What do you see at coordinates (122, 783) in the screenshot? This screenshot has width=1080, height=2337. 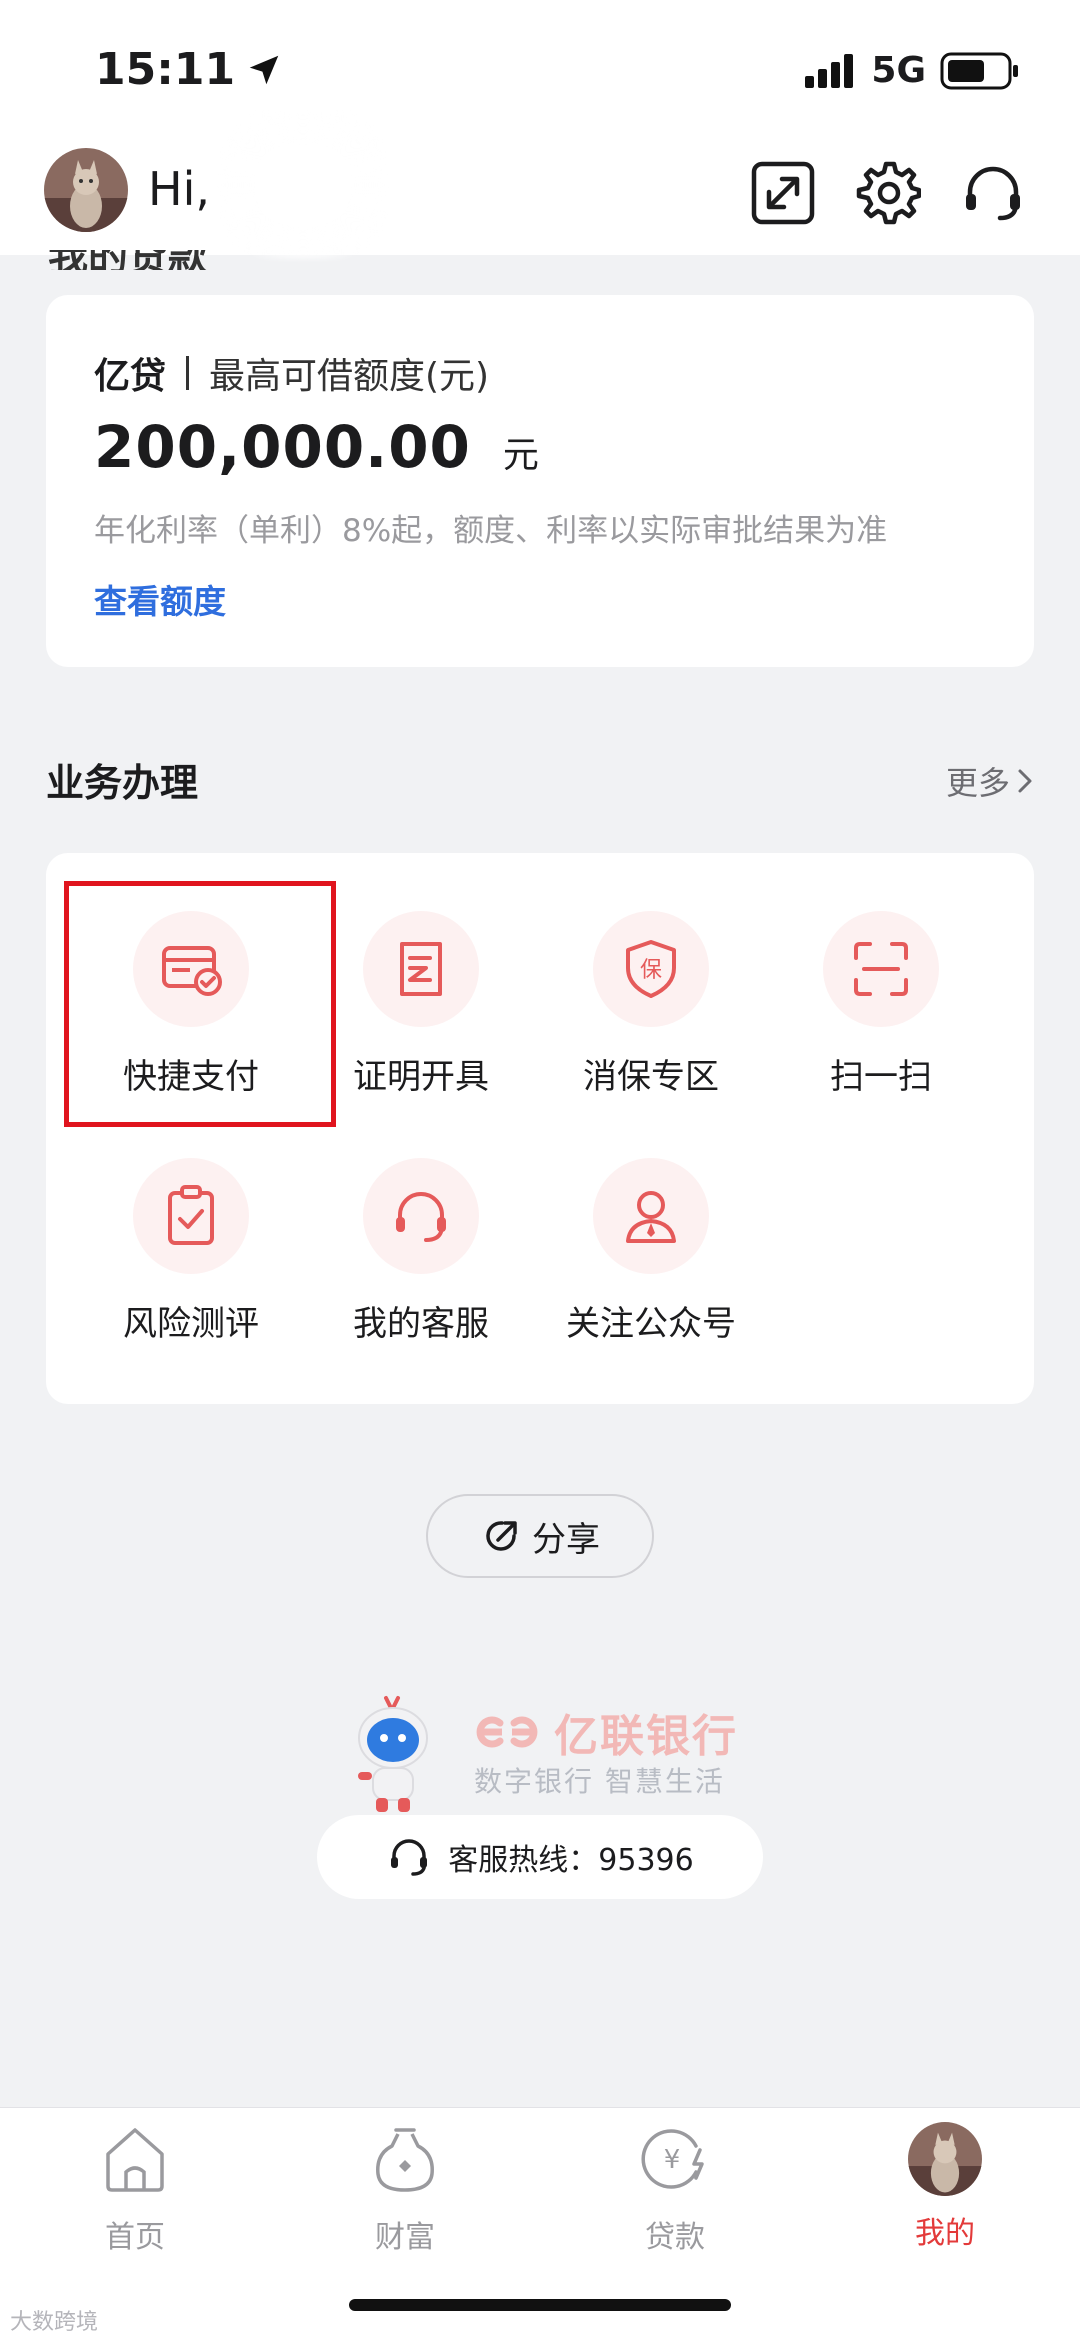 I see `services-section-title: 业务办理` at bounding box center [122, 783].